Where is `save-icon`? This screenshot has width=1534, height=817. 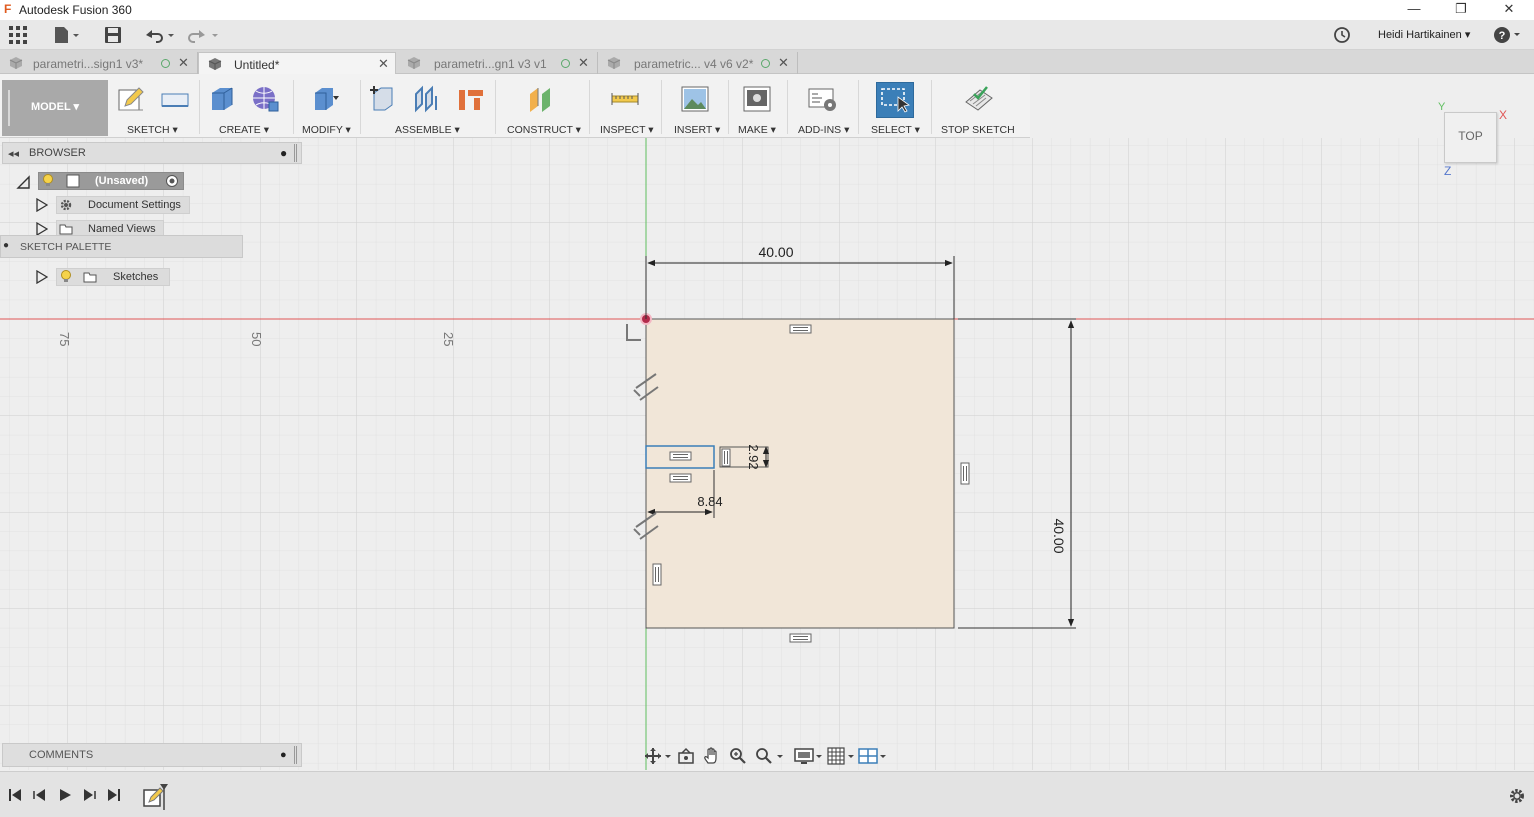
save-icon is located at coordinates (113, 36).